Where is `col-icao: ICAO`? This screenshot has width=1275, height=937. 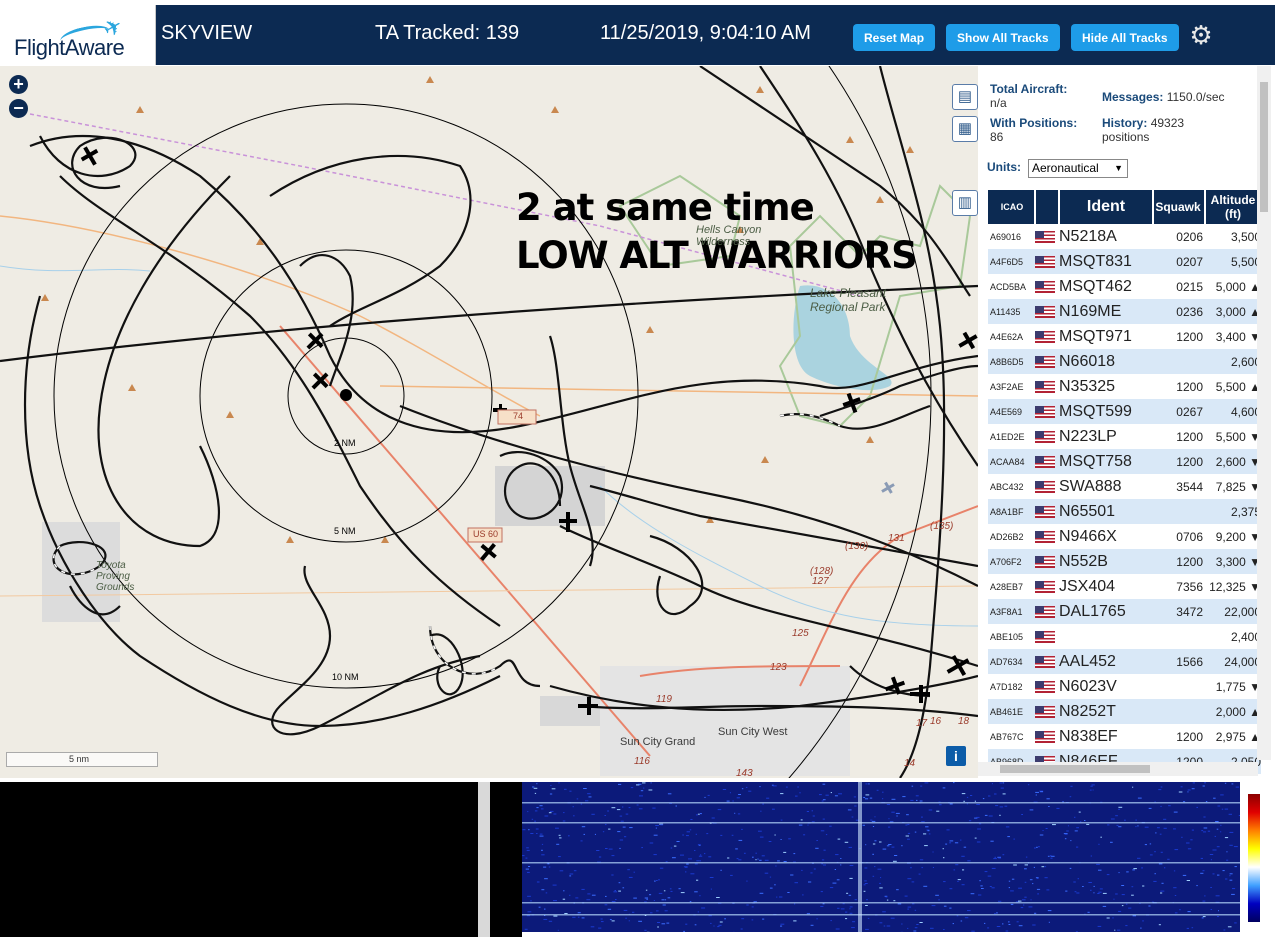 col-icao: ICAO is located at coordinates (1012, 207).